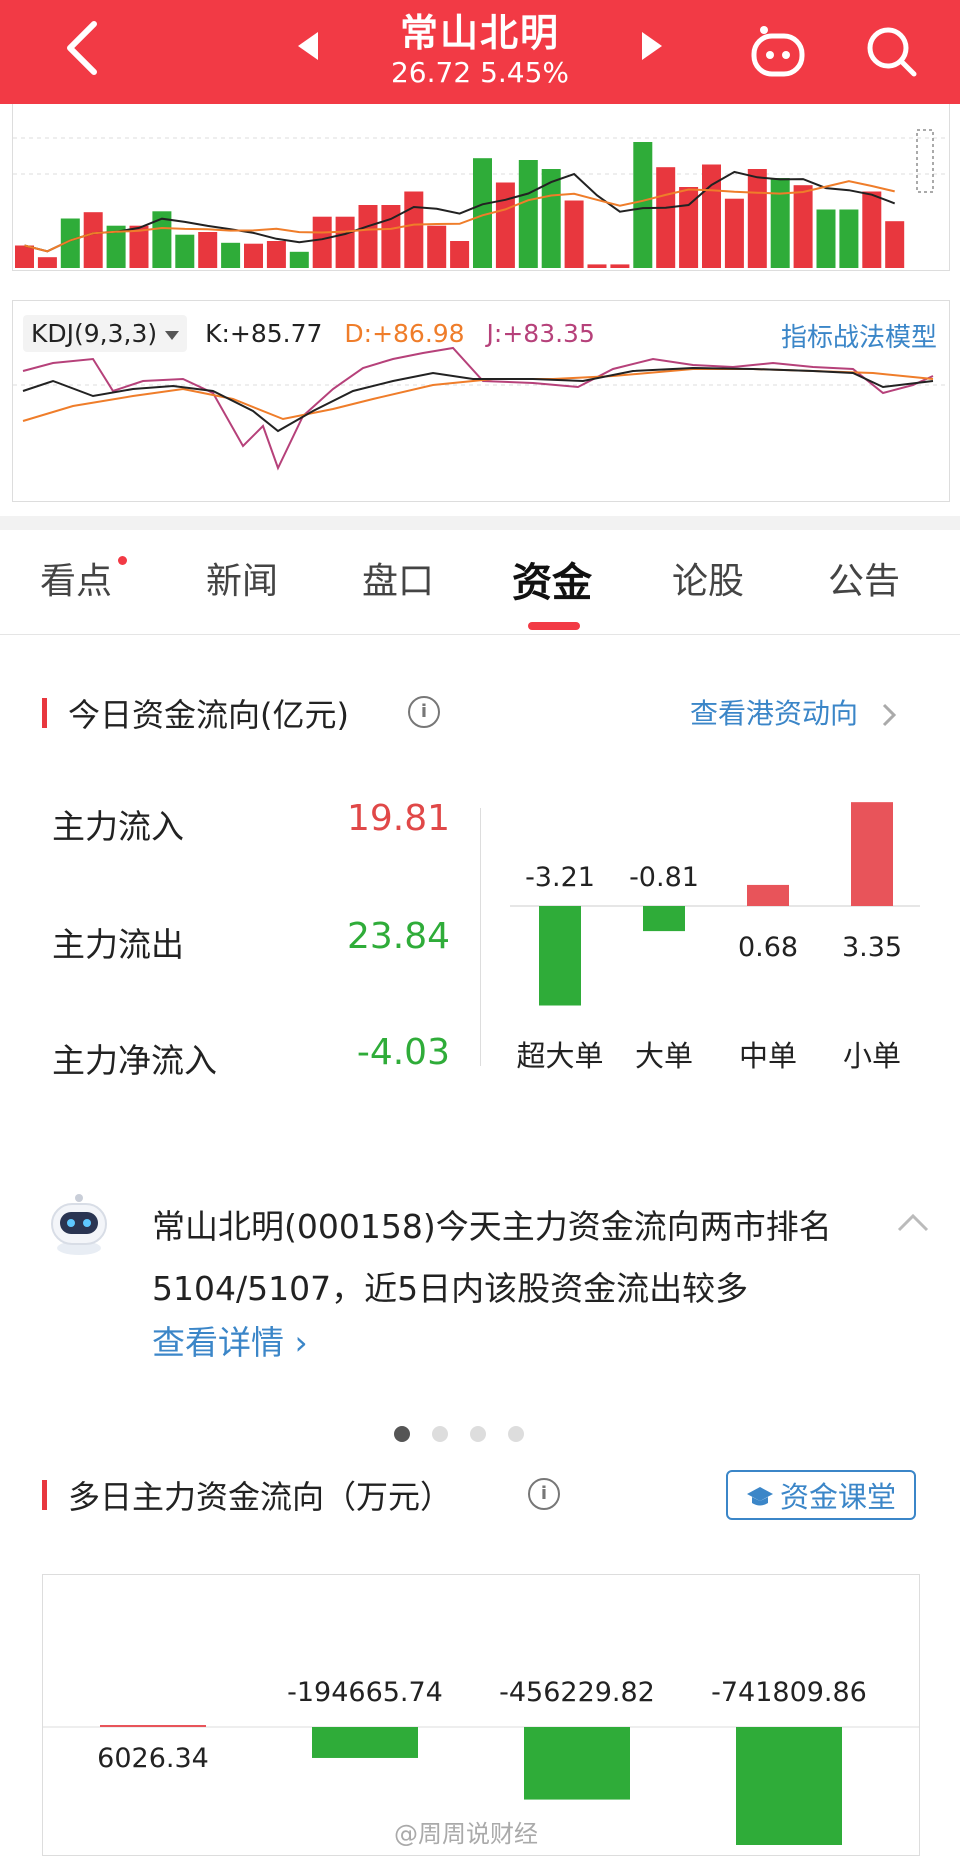 The width and height of the screenshot is (960, 1859). I want to click on tab-bar: 看点 新闻 盘口 资金 论股 公告, so click(480, 582).